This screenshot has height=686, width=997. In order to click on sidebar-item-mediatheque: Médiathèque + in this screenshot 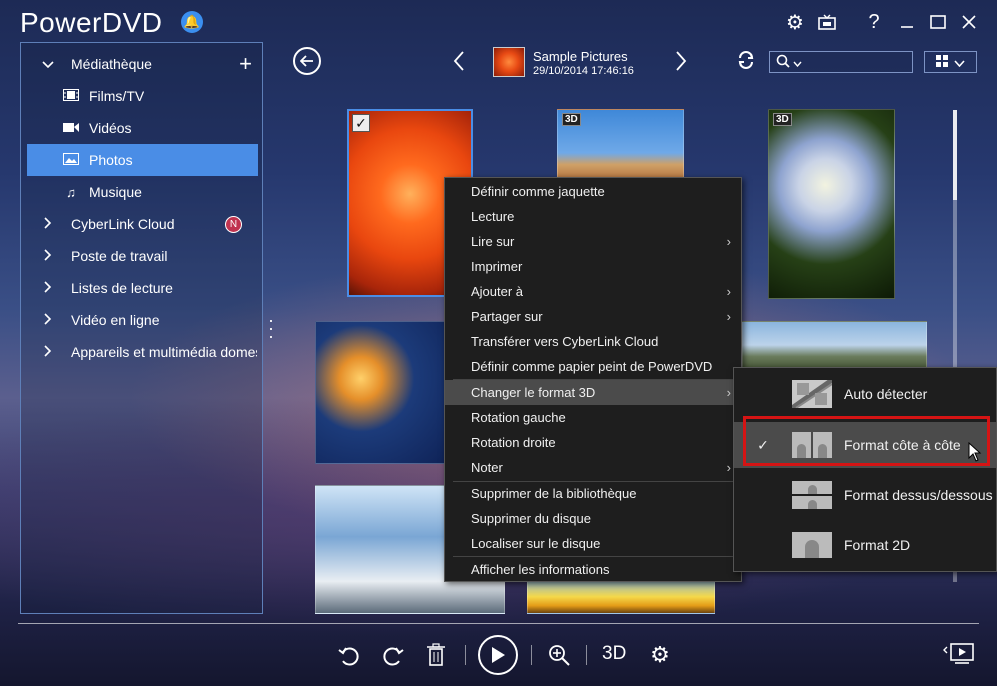, I will do `click(142, 64)`.